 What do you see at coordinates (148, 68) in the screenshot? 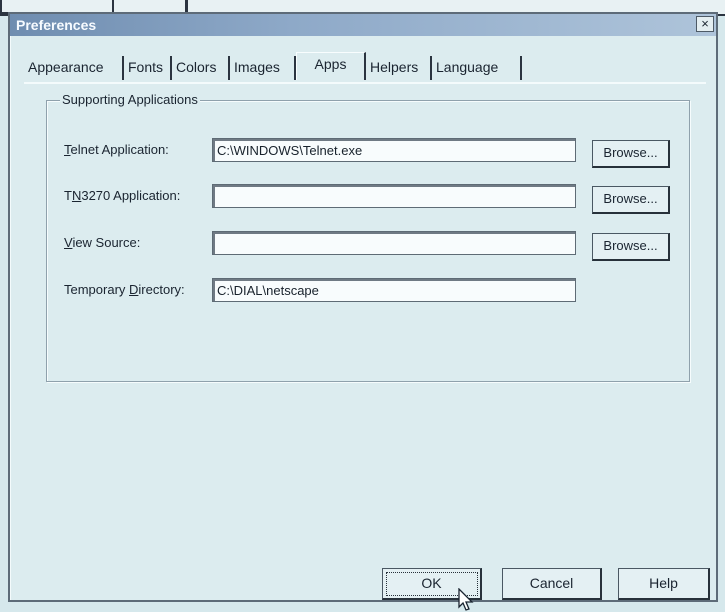
I see `tab-fonts: Fonts` at bounding box center [148, 68].